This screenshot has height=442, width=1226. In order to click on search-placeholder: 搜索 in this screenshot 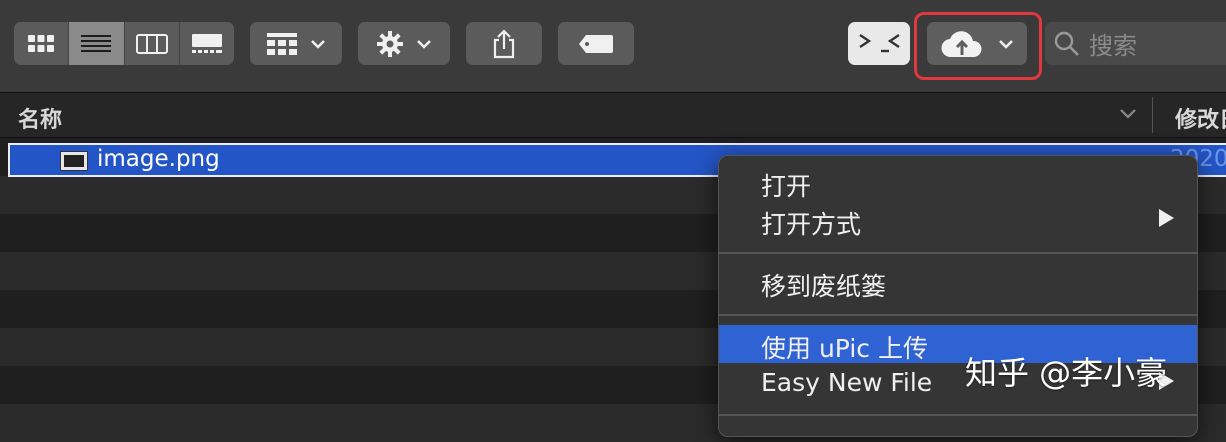, I will do `click(1113, 46)`.